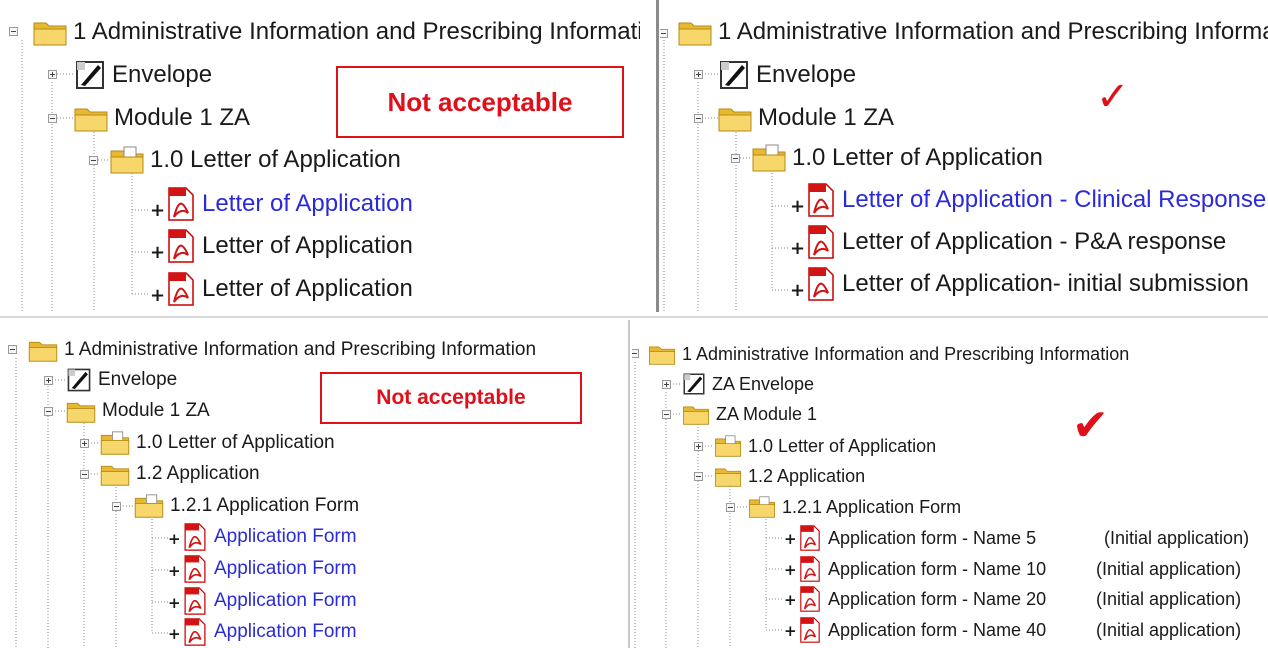 This screenshot has width=1268, height=648. What do you see at coordinates (307, 288) in the screenshot?
I see `tree-node-label: Letter of Application` at bounding box center [307, 288].